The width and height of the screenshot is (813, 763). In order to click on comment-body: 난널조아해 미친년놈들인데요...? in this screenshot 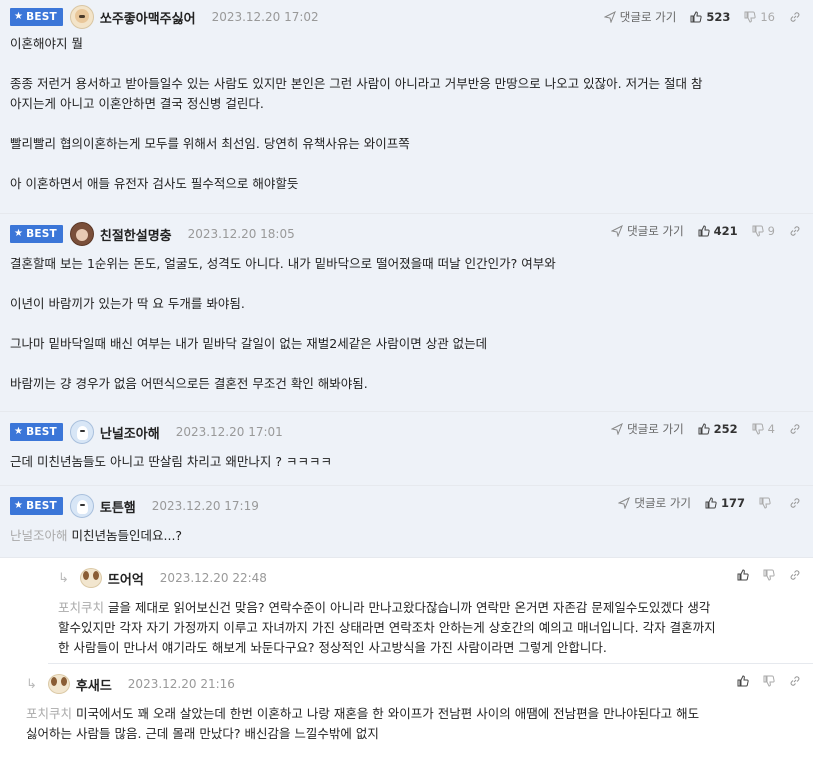, I will do `click(96, 535)`.